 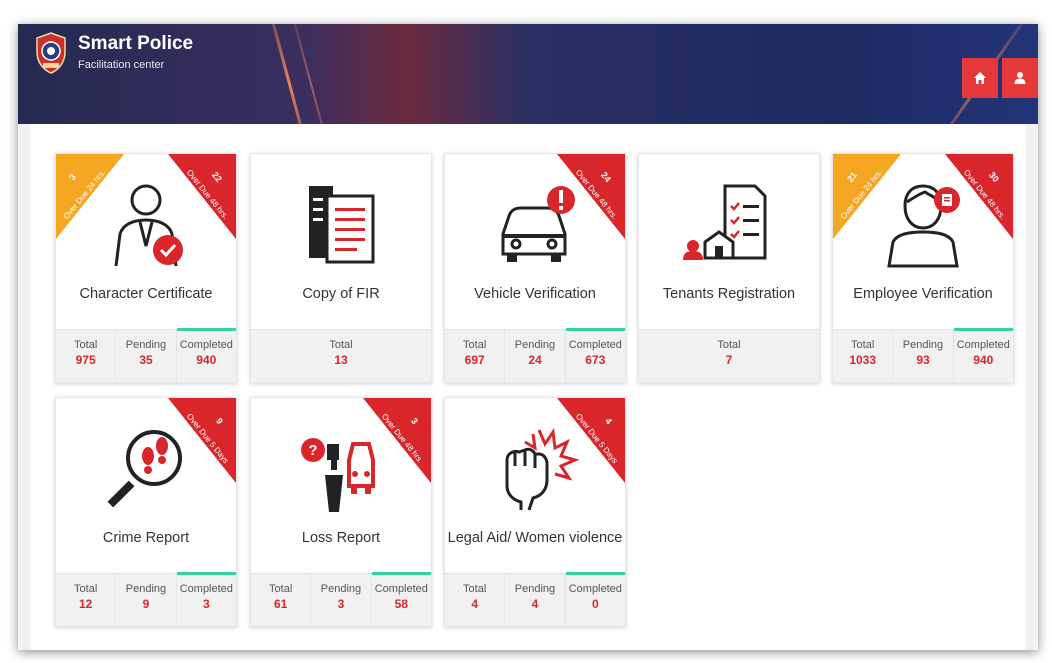 I want to click on card-stats: Total 61 Pending 3 Completed 58, so click(x=341, y=599).